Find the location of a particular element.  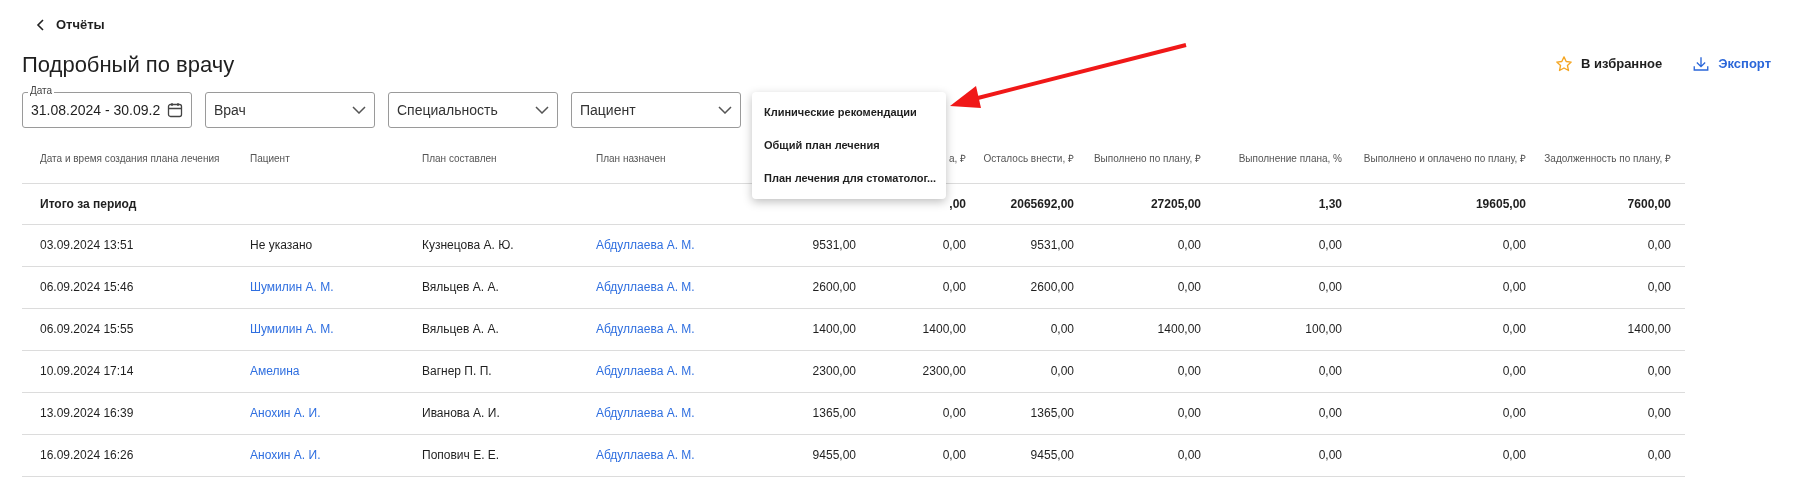

total-cell: 2065692,00 is located at coordinates (1042, 203).